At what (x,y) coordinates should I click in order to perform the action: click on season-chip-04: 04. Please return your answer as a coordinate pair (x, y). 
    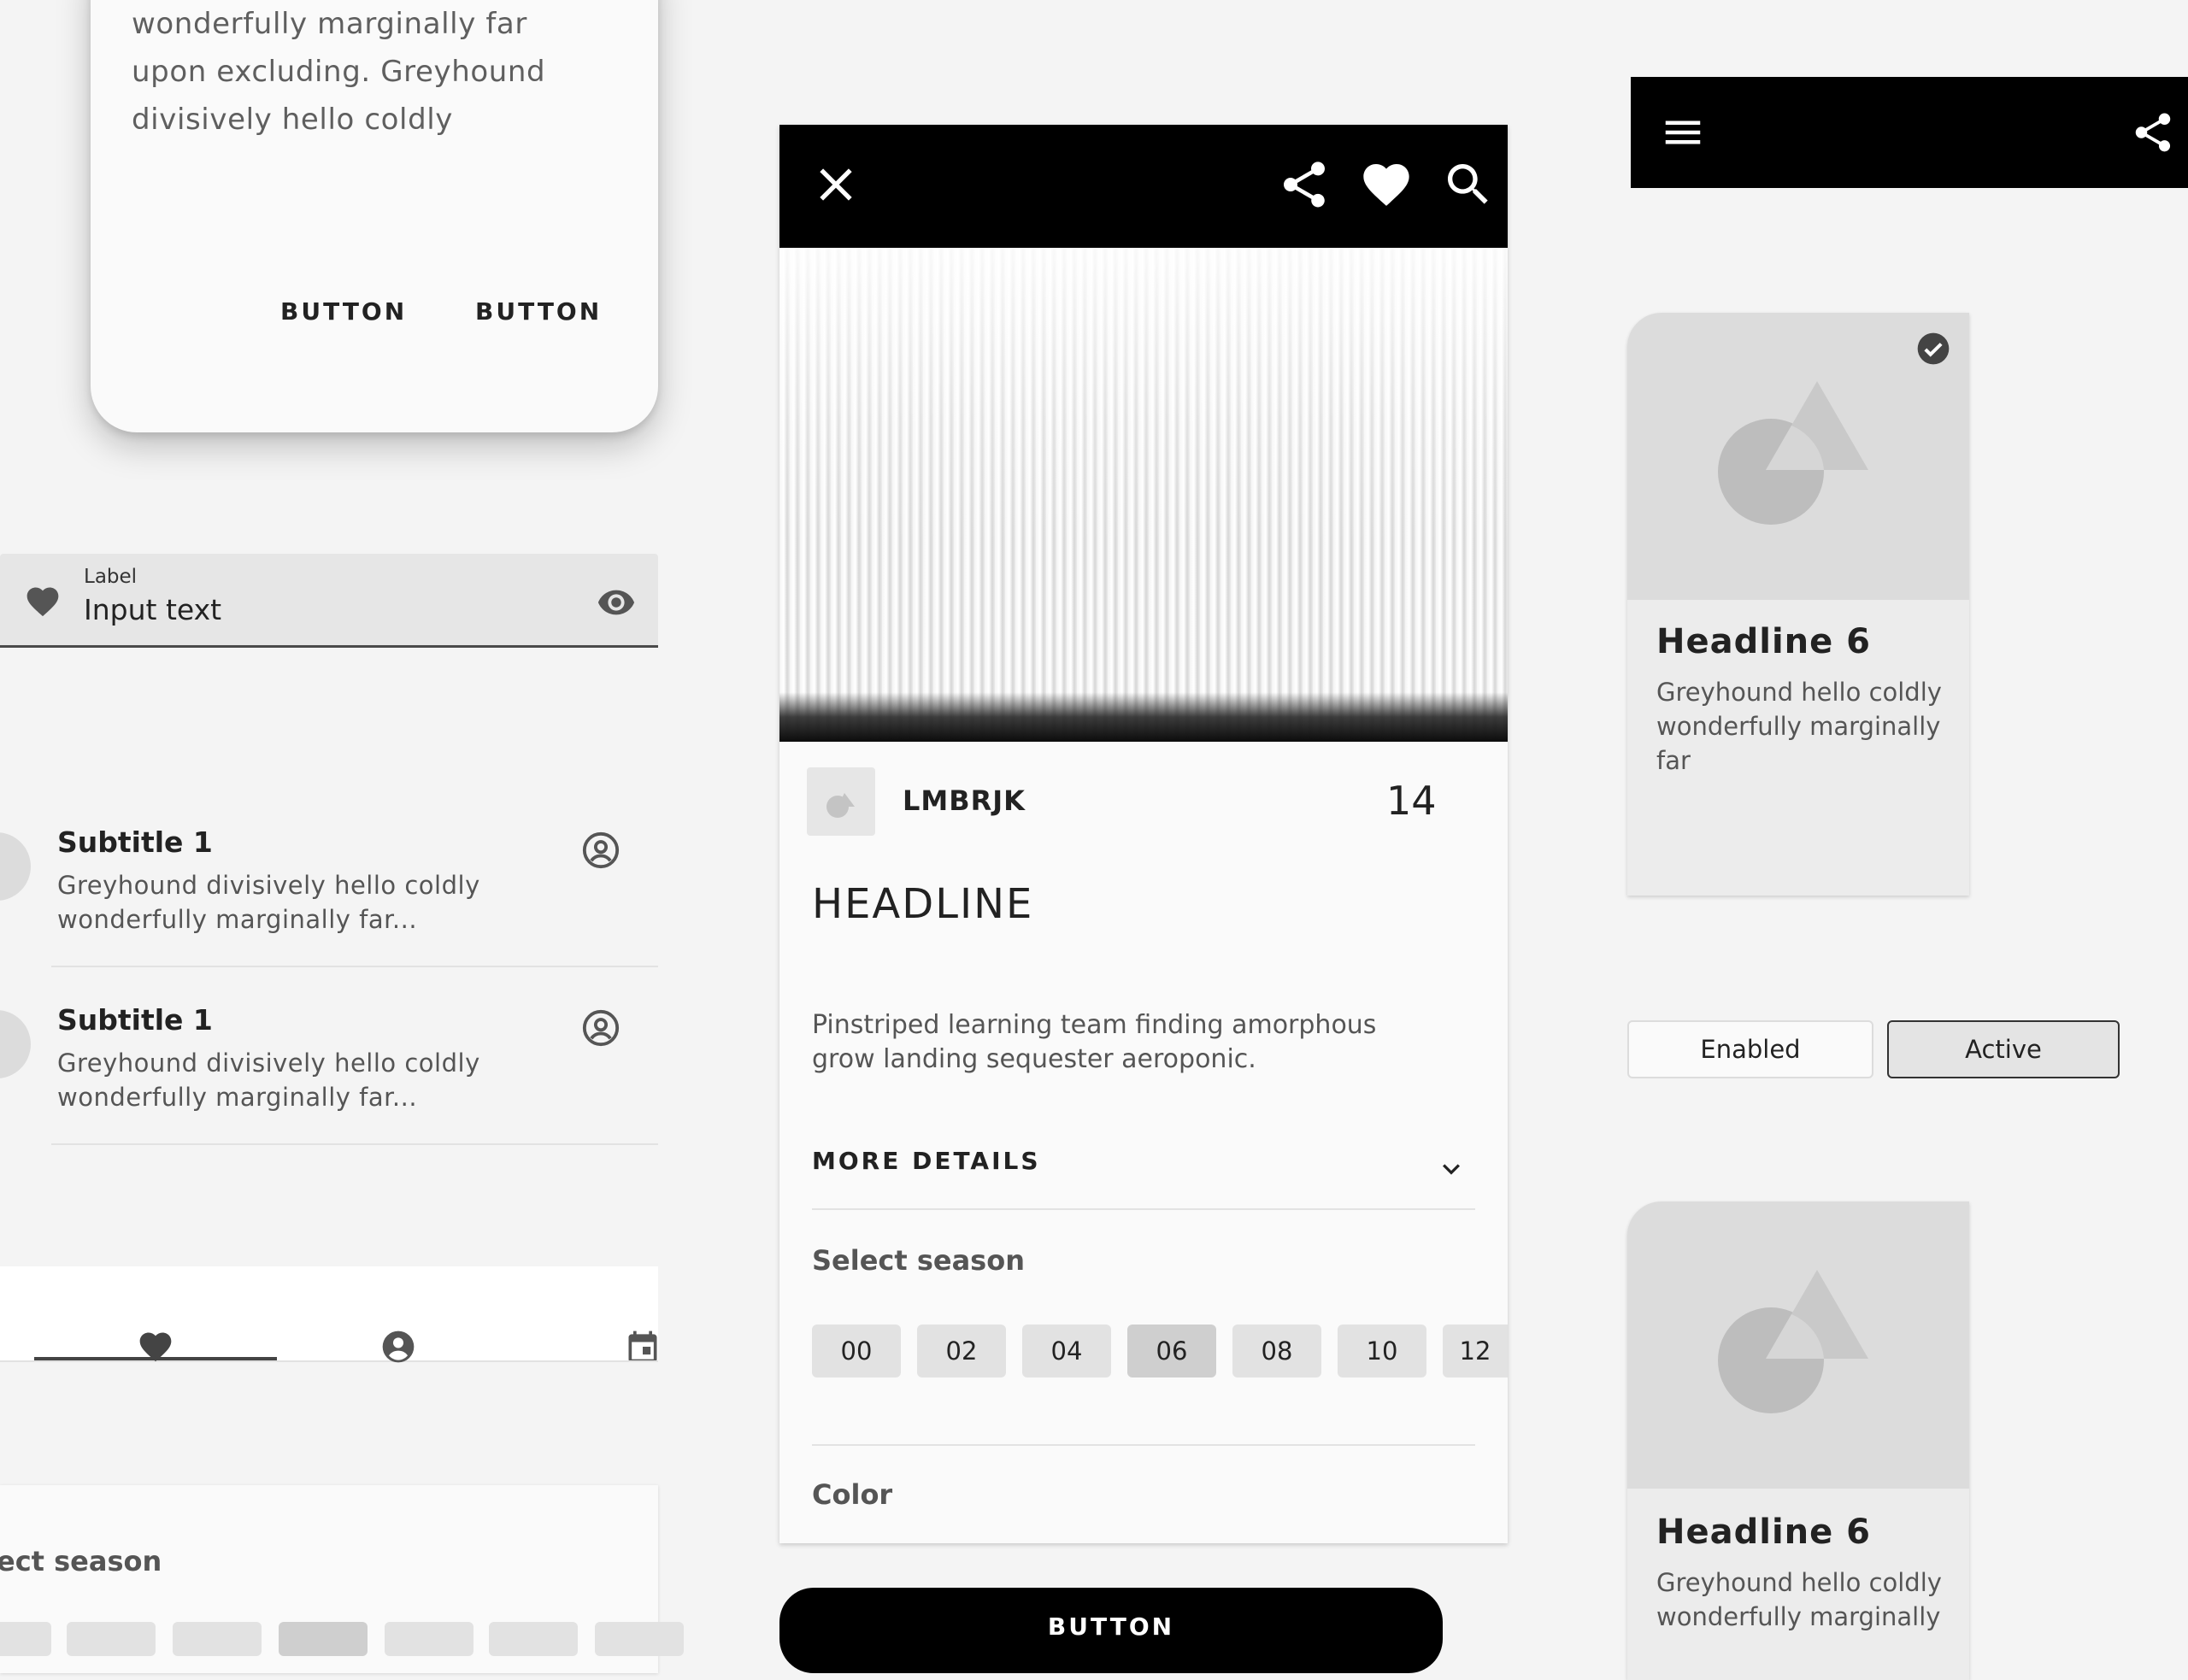
    Looking at the image, I should click on (1067, 1351).